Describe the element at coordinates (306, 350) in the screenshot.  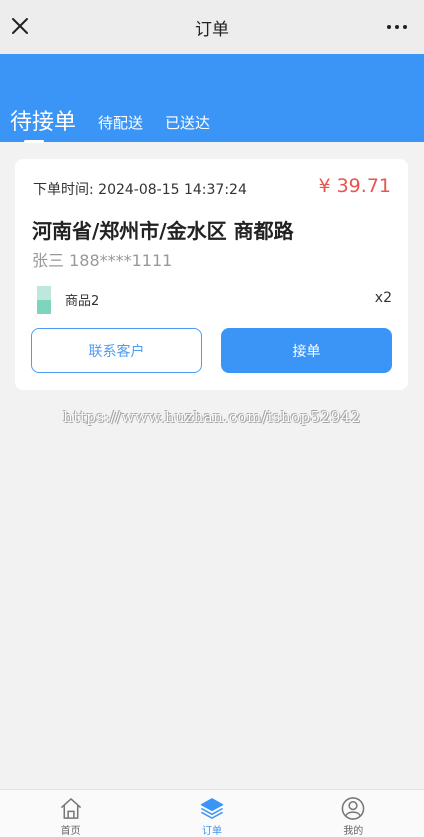
I see `accept-order-button: 接单` at that location.